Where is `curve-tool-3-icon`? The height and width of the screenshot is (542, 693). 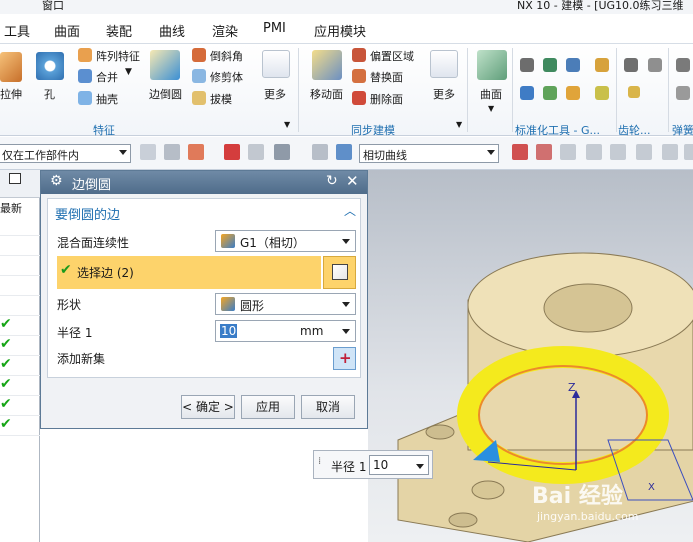 curve-tool-3-icon is located at coordinates (568, 152).